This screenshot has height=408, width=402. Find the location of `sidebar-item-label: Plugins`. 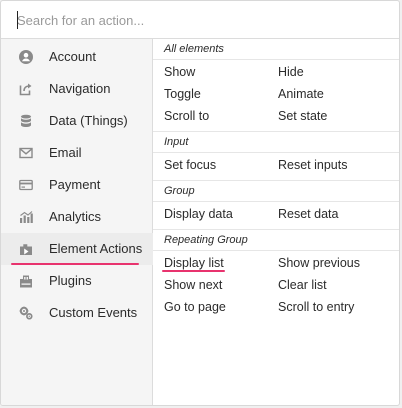

sidebar-item-label: Plugins is located at coordinates (70, 280).